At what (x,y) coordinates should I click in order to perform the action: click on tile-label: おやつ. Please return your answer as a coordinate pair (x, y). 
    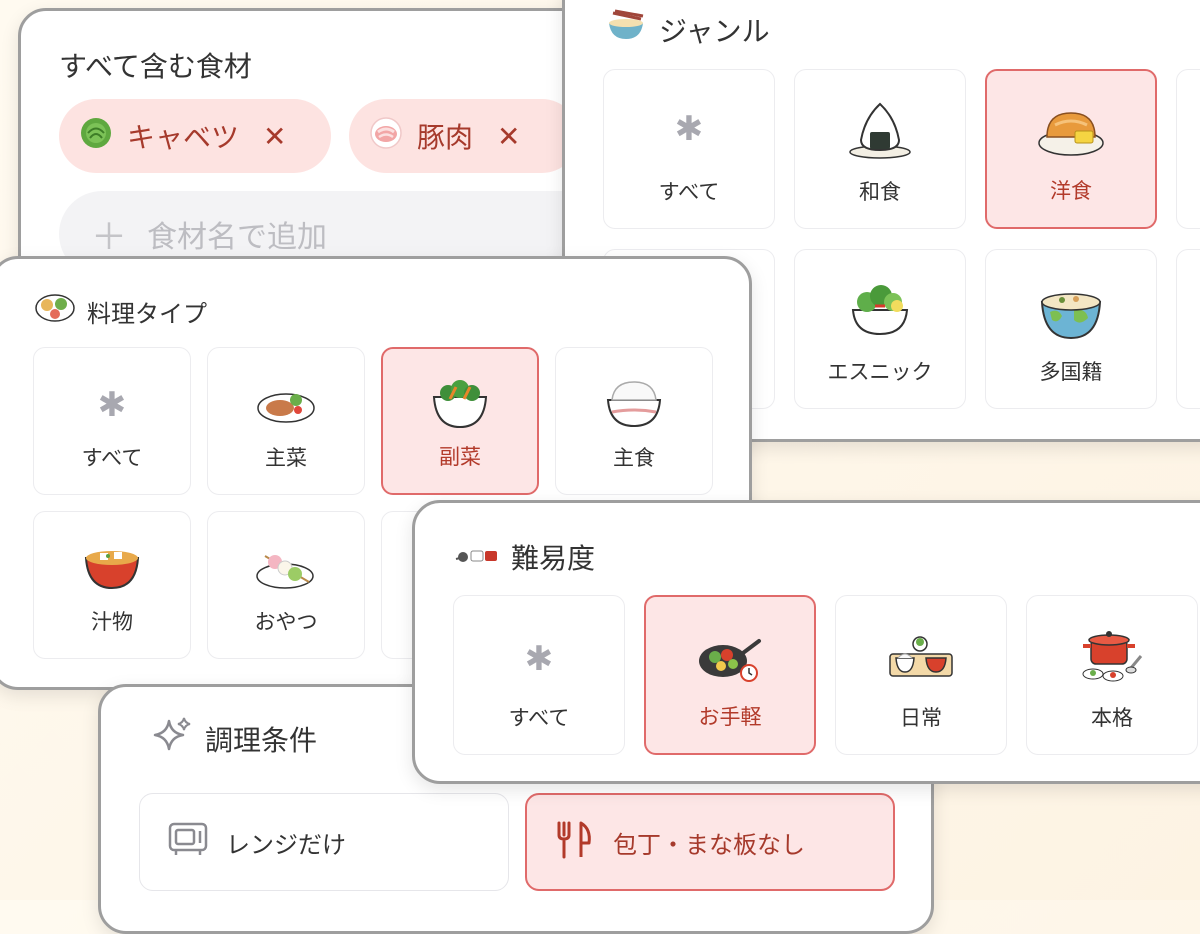
    Looking at the image, I should click on (286, 622).